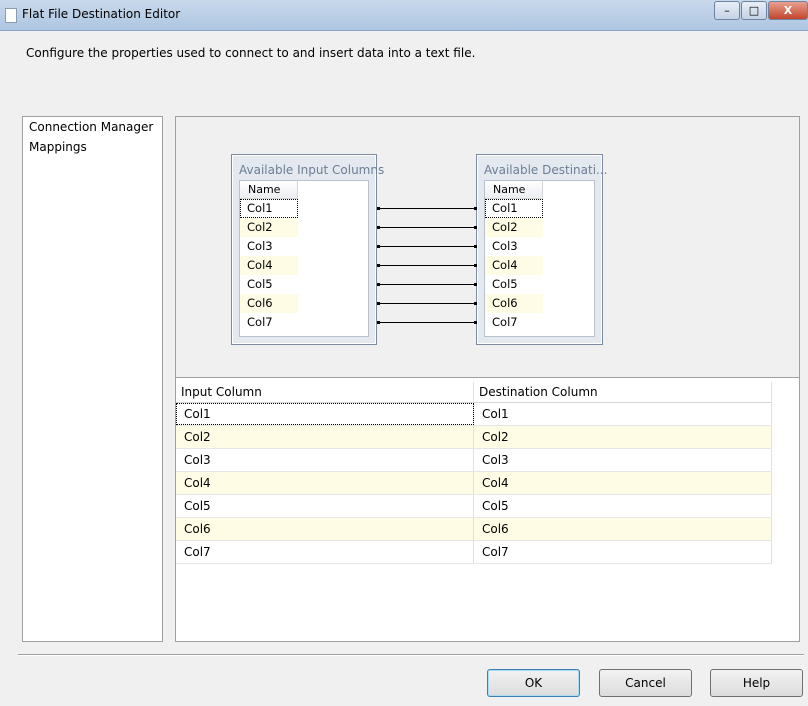  I want to click on destination-column-item: Col1, so click(514, 208).